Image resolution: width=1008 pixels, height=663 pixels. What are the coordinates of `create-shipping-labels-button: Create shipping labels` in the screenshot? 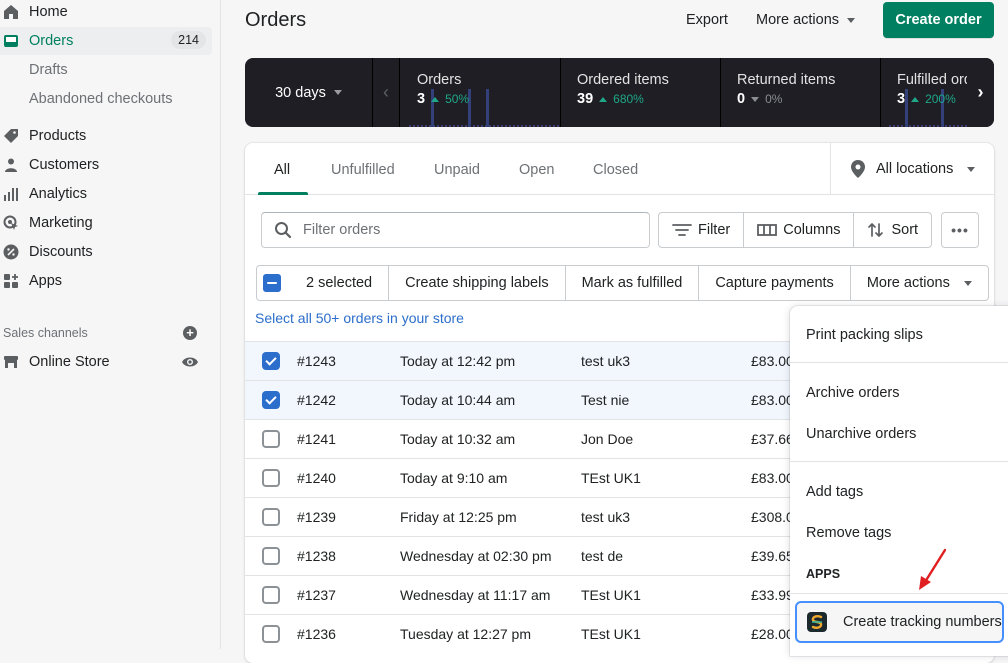 It's located at (477, 283).